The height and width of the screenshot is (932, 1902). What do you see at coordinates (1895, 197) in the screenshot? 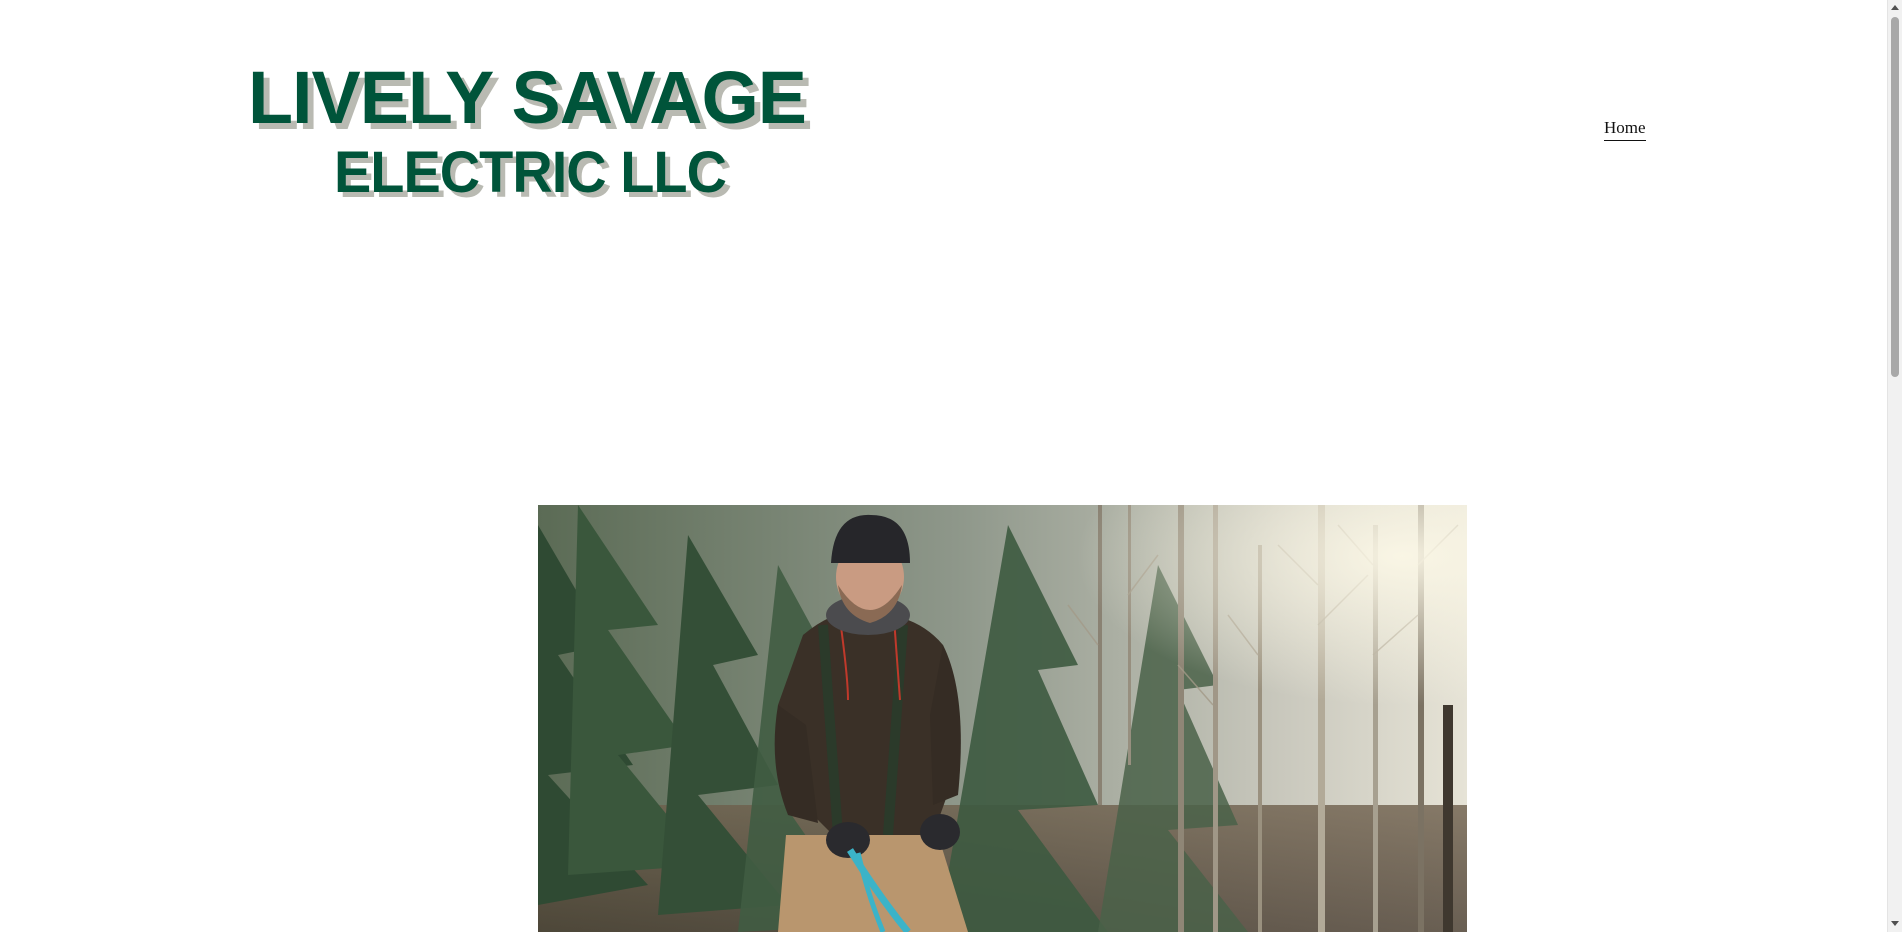
I see `scroll-thumb` at bounding box center [1895, 197].